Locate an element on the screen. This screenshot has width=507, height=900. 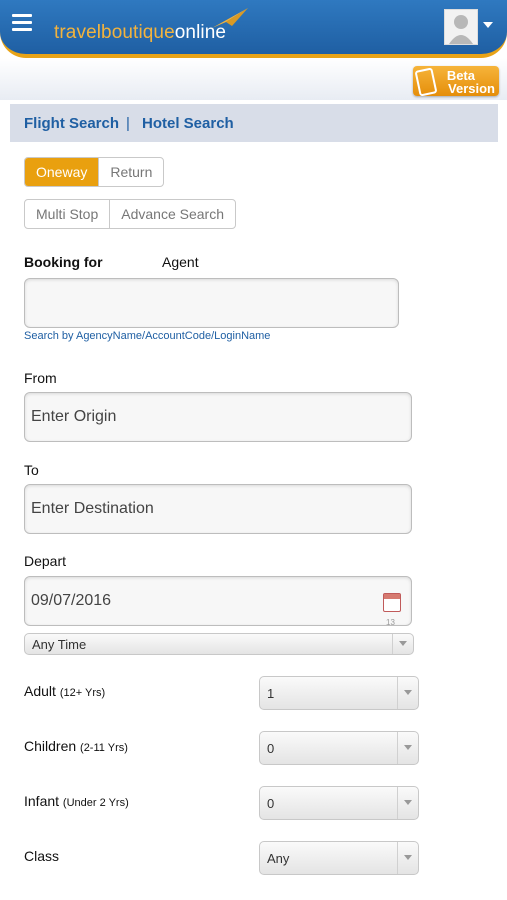
return-button: Return is located at coordinates (131, 172).